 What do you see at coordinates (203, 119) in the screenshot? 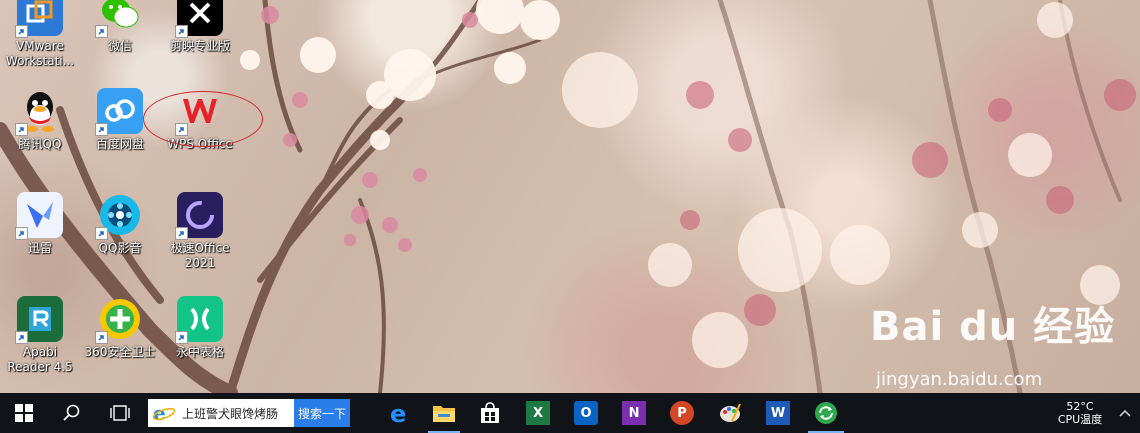
I see `annotation-circle` at bounding box center [203, 119].